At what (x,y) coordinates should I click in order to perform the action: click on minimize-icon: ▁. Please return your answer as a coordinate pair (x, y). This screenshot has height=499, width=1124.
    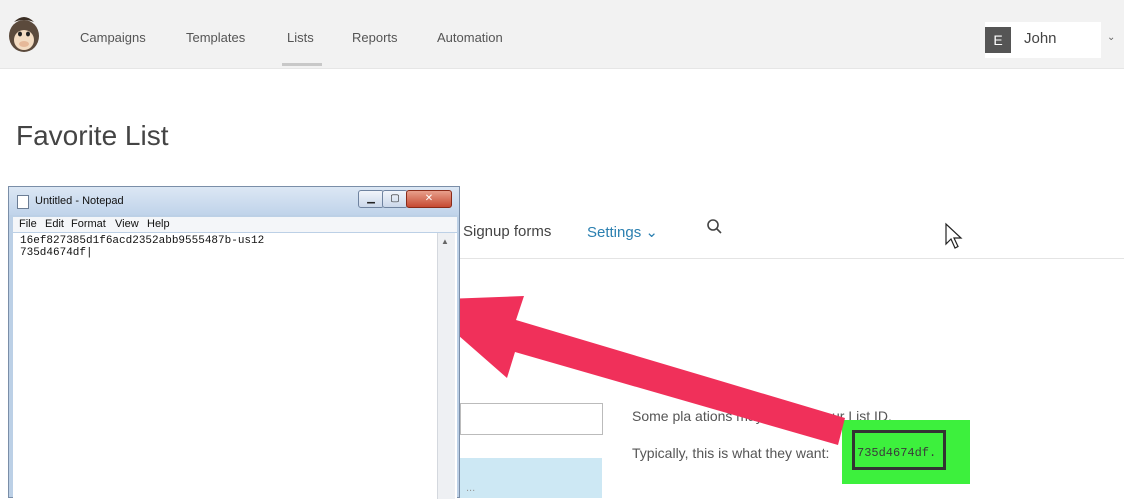
    Looking at the image, I should click on (371, 198).